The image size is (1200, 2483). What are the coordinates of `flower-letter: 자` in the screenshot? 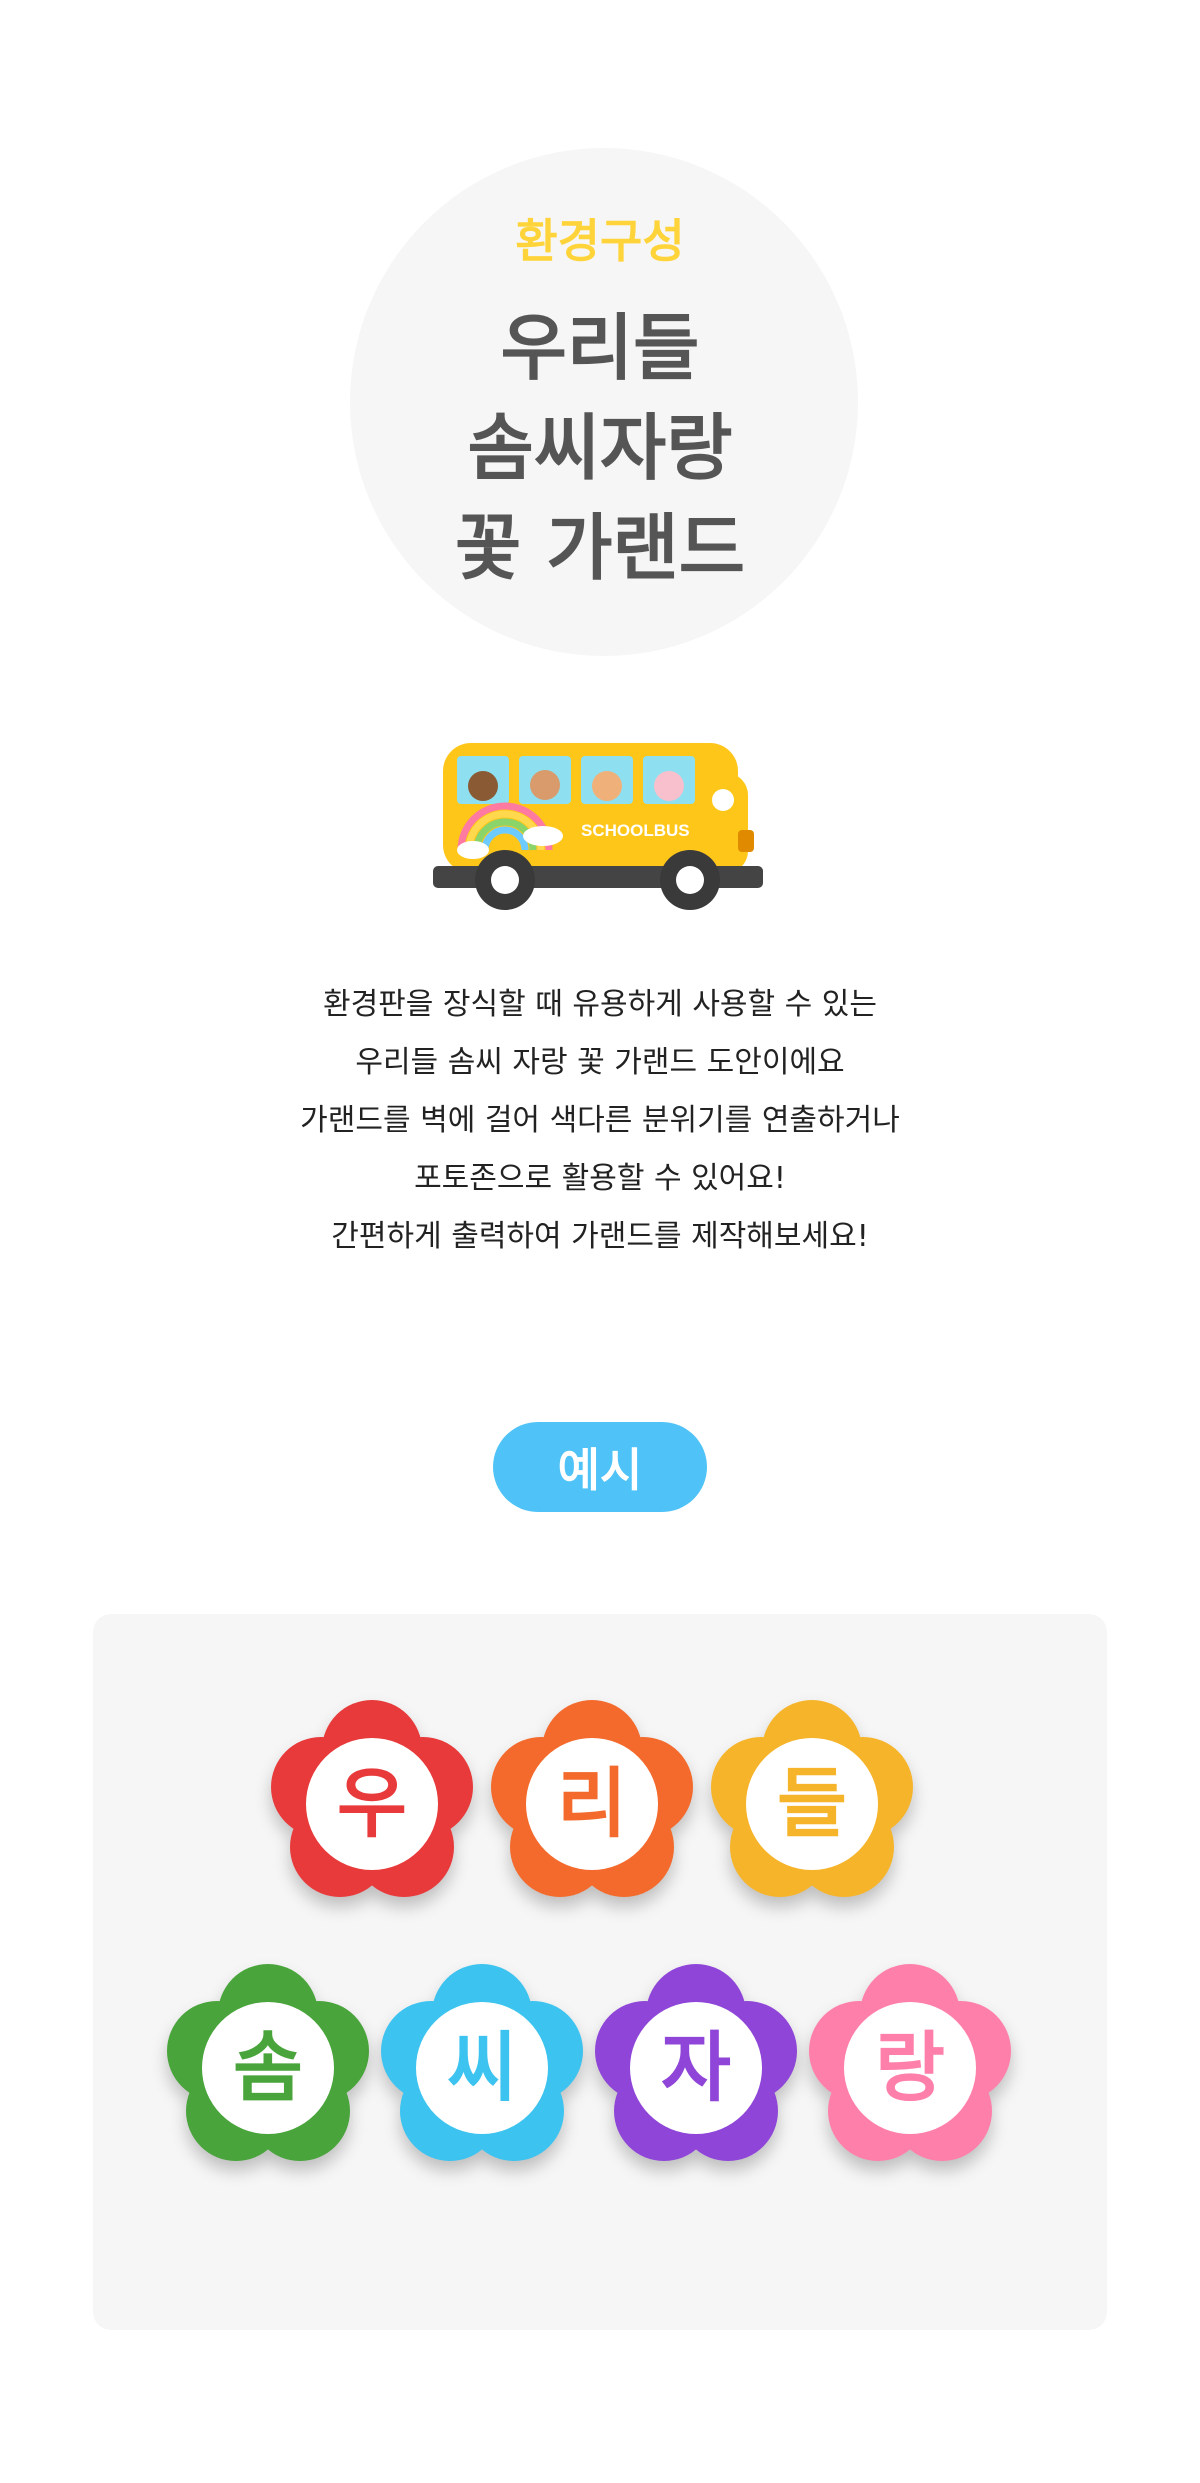 It's located at (696, 2067).